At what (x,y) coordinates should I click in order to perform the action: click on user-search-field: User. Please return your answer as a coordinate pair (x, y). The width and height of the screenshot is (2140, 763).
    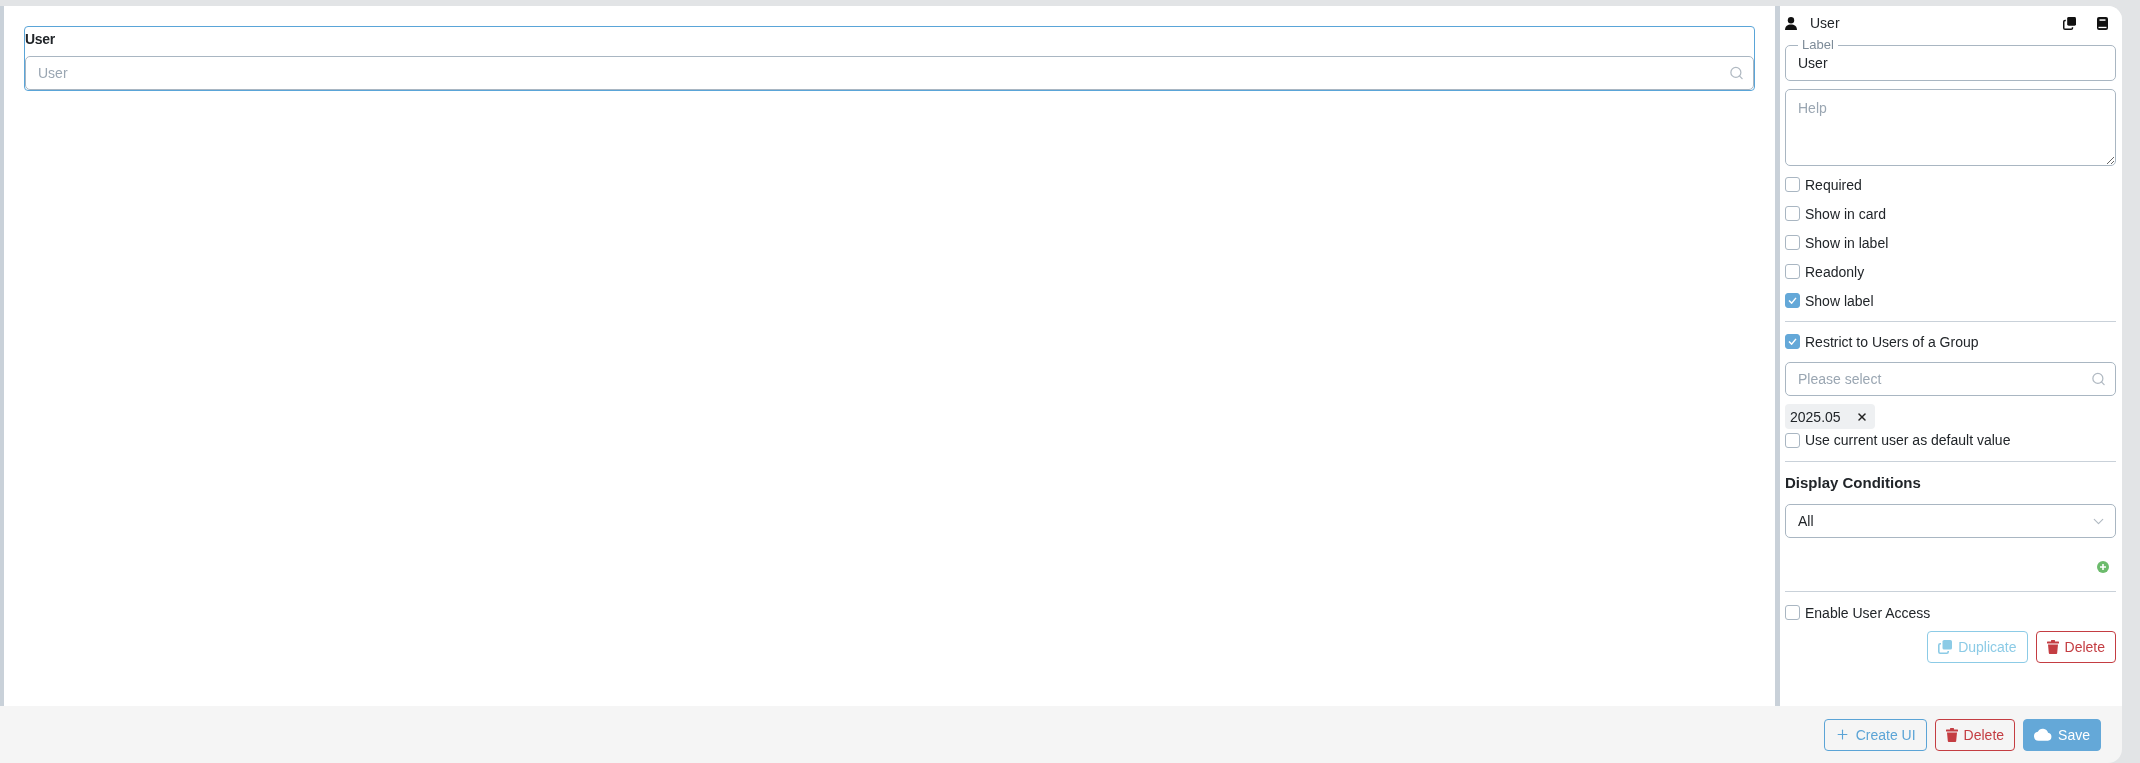
    Looking at the image, I should click on (889, 73).